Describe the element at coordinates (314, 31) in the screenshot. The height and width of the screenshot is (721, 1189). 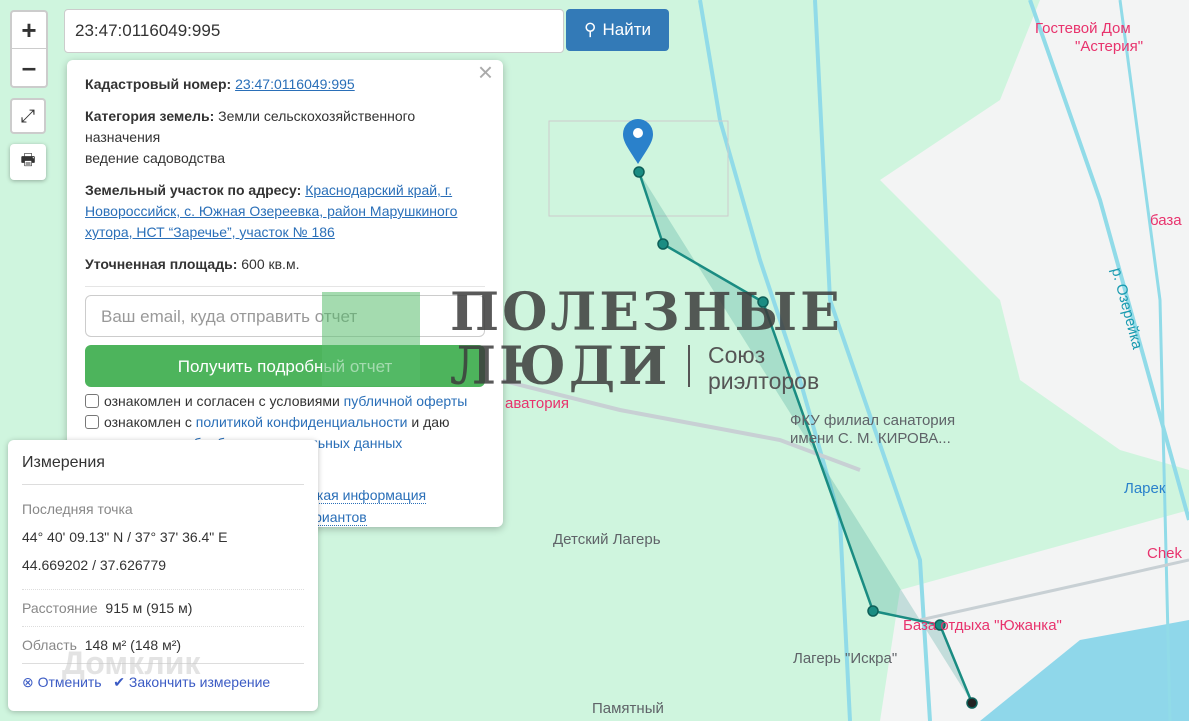
I see `search-input` at that location.